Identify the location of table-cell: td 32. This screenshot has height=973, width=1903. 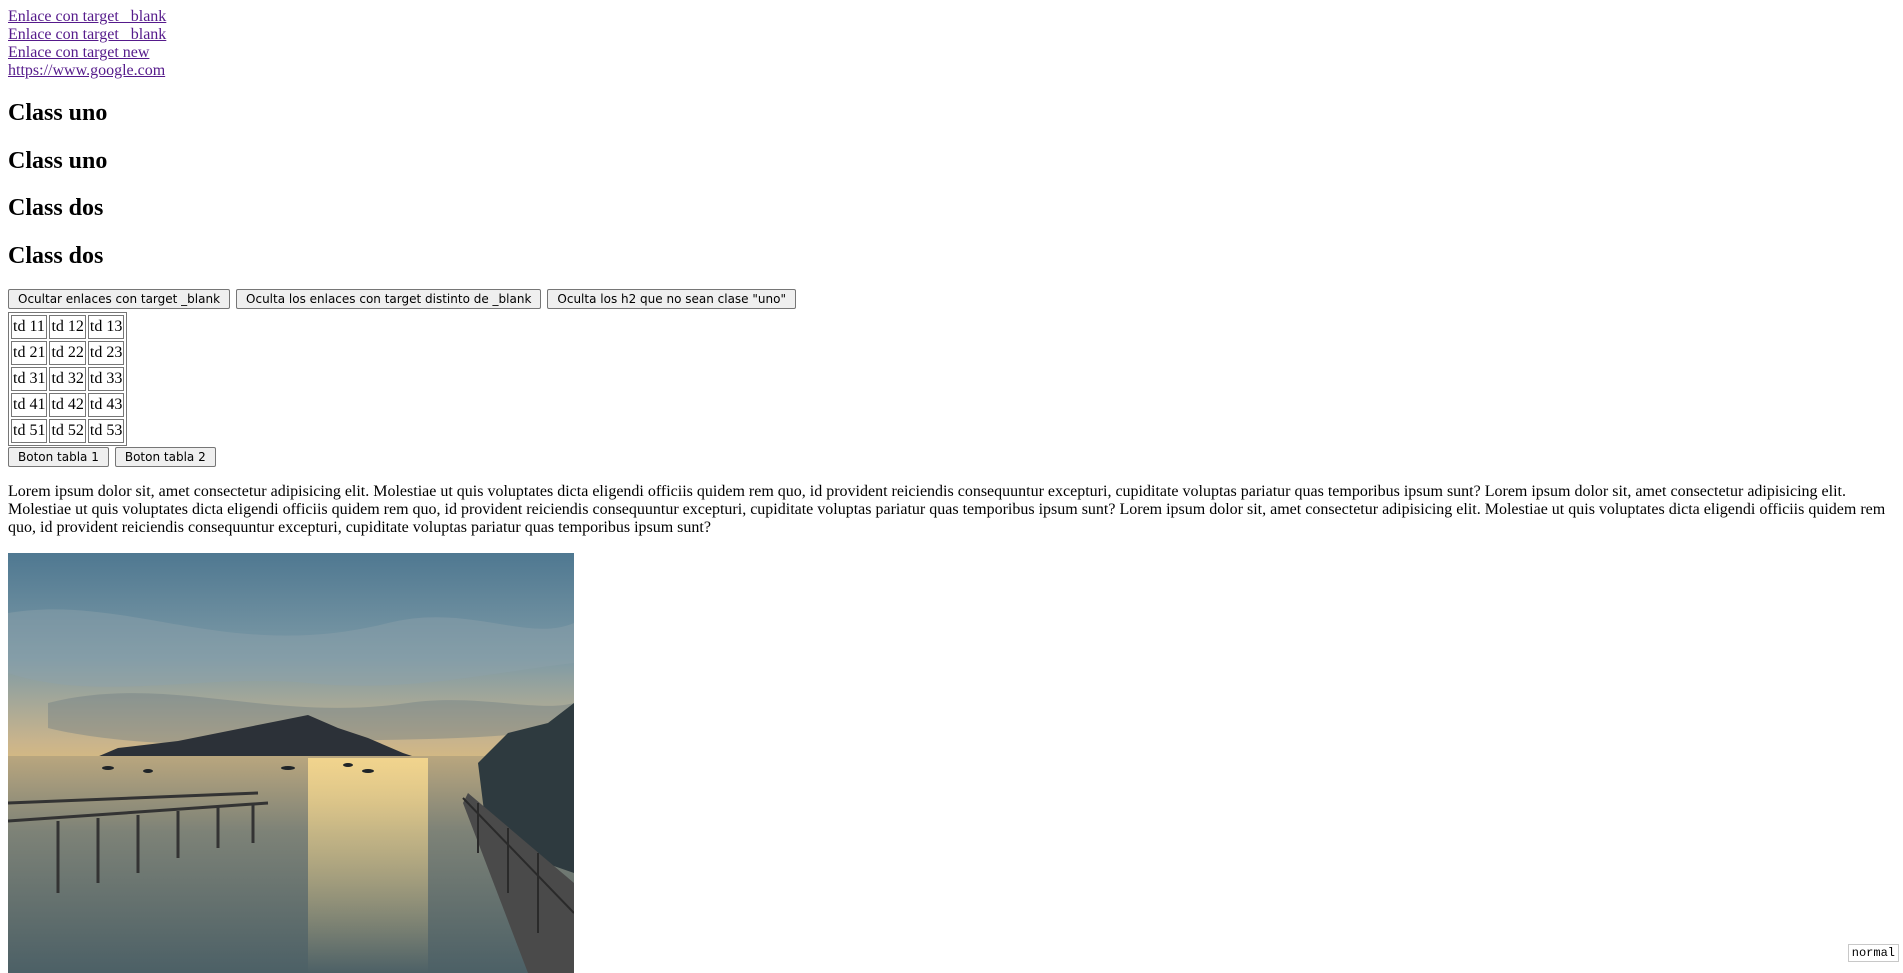
(67, 379).